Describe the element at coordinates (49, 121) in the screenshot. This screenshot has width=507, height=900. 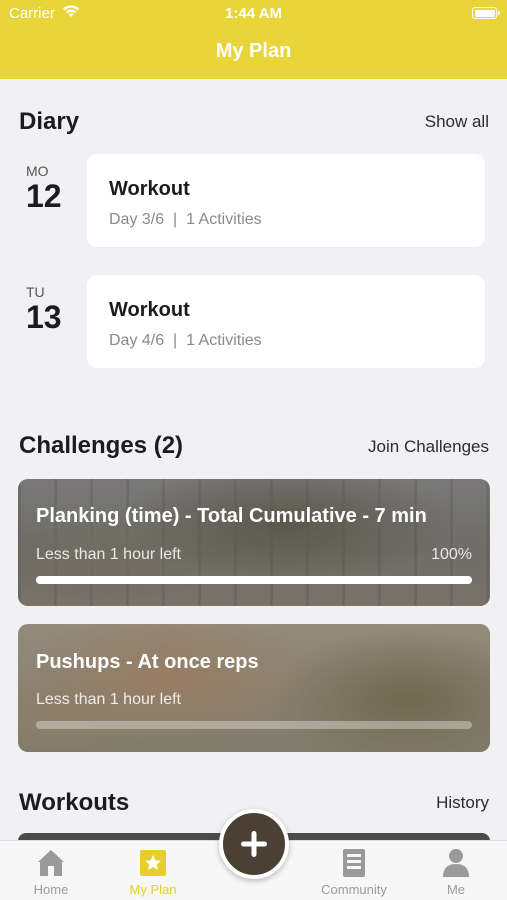
I see `diary-title: Diary` at that location.